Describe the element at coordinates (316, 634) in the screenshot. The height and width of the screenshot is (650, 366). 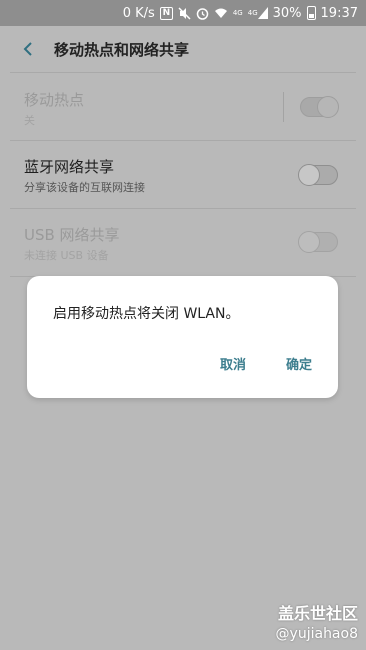
I see `watermark-user: @yujiahao8` at that location.